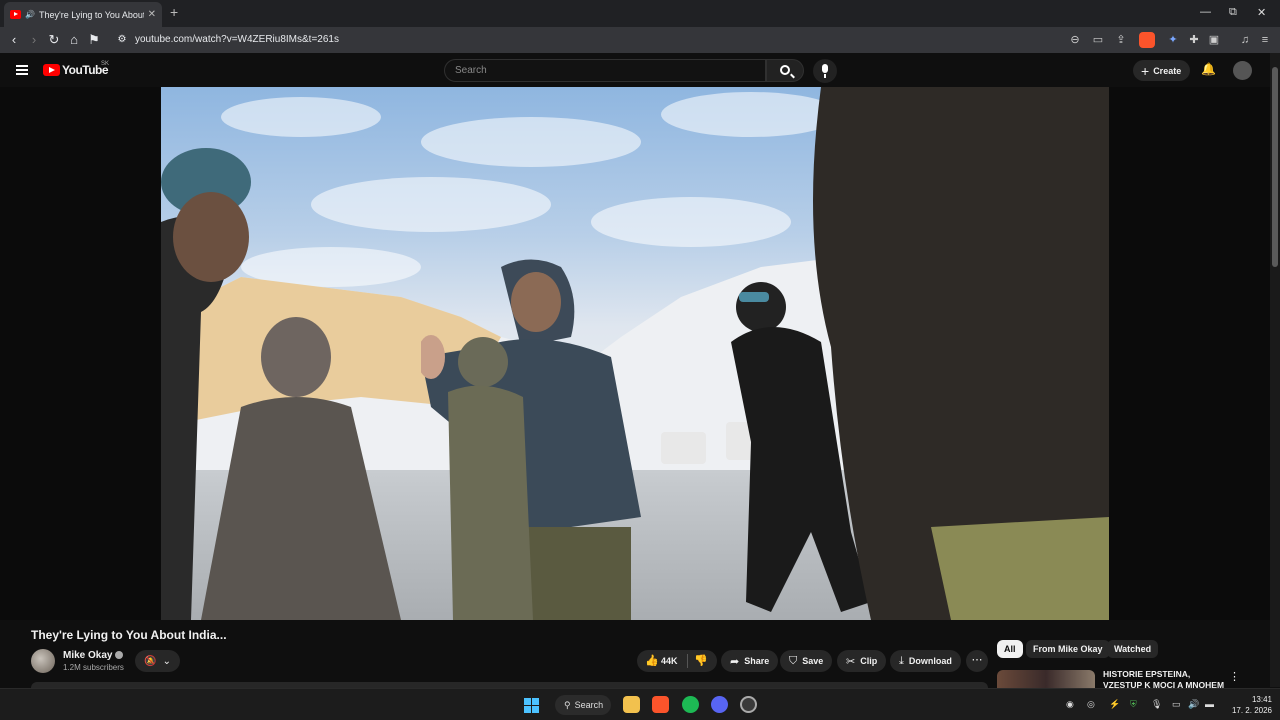  What do you see at coordinates (237, 39) in the screenshot?
I see `address-bar-url: youtube.com/watch?v=W4ZERiu8IMs&t=261s` at bounding box center [237, 39].